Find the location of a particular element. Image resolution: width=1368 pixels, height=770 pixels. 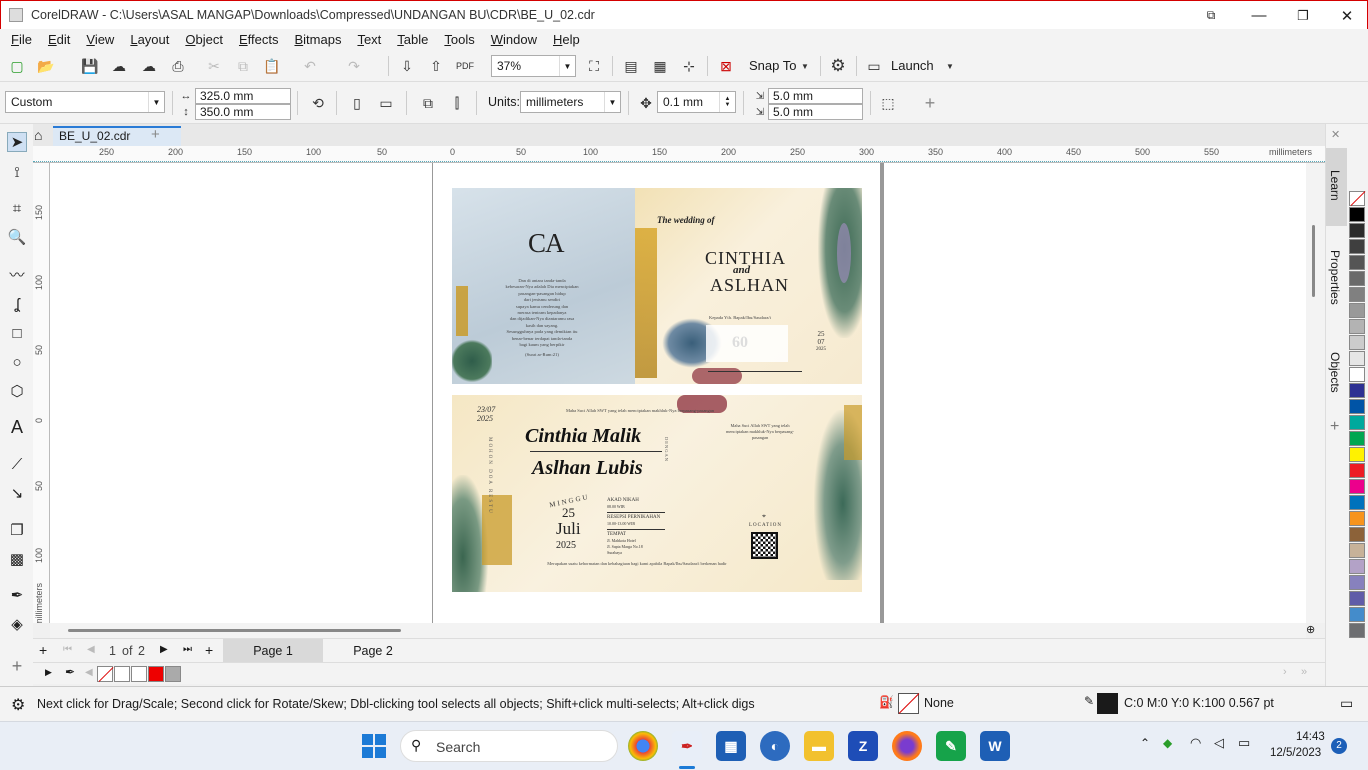

show-guidelines-icon: ⊹ is located at coordinates (689, 66).